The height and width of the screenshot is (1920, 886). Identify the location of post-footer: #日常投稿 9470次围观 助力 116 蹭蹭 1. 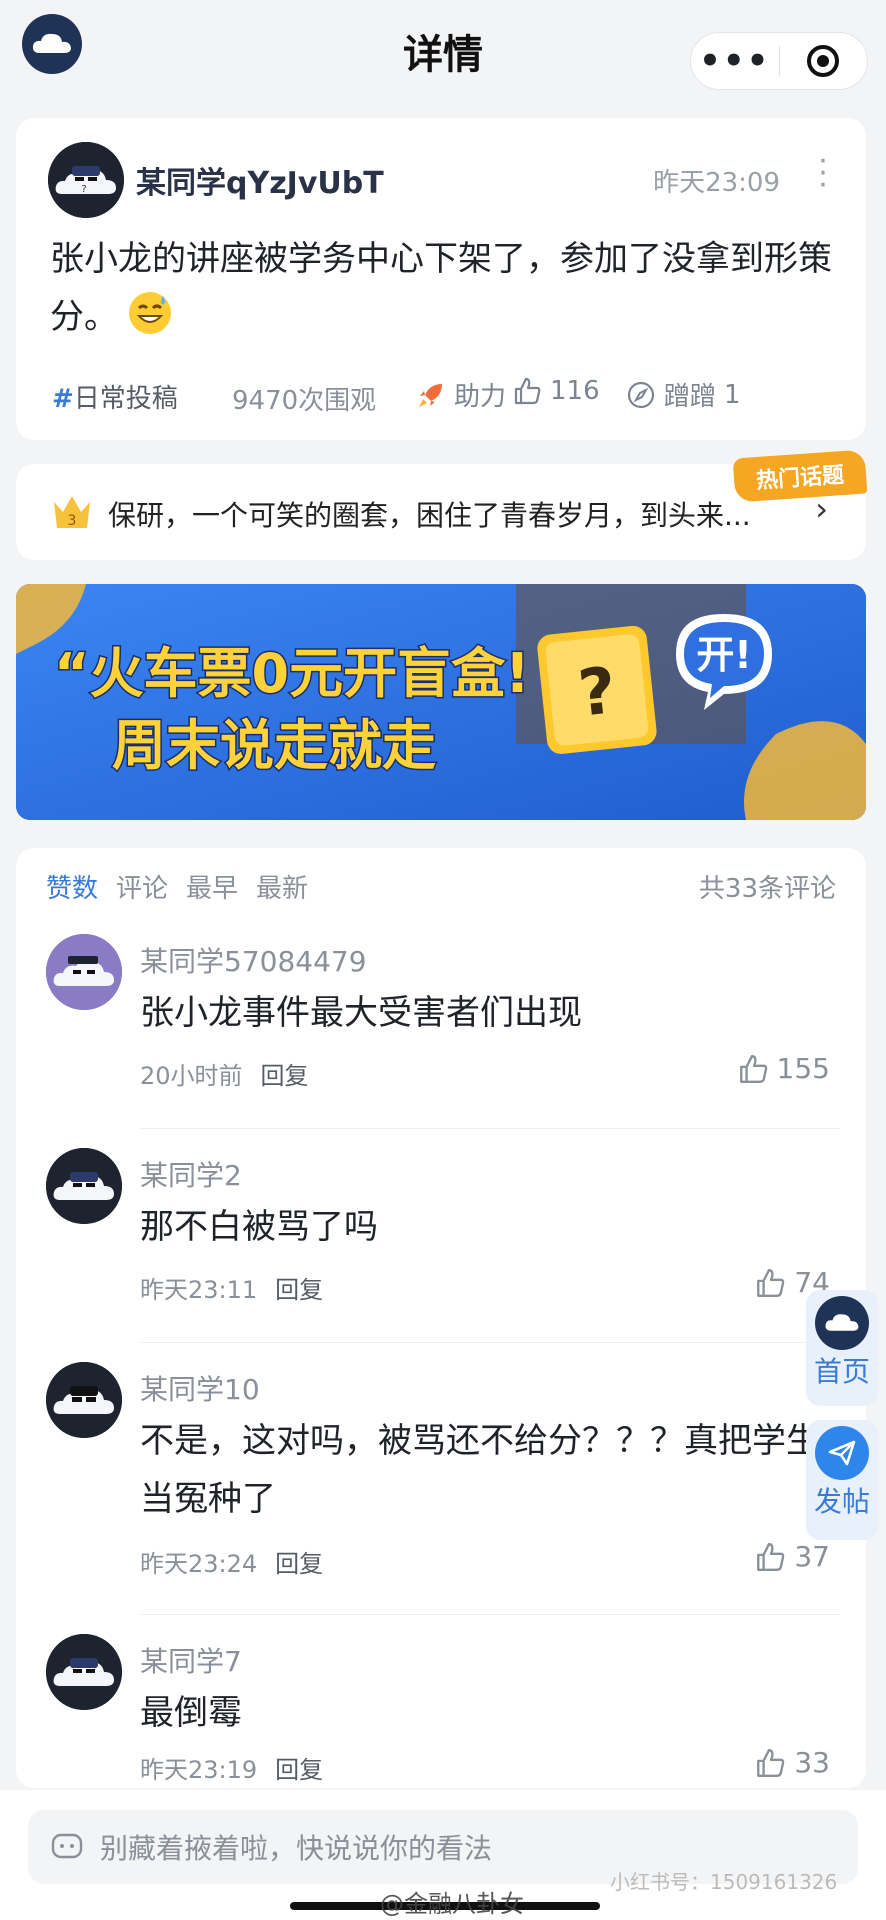
(447, 396).